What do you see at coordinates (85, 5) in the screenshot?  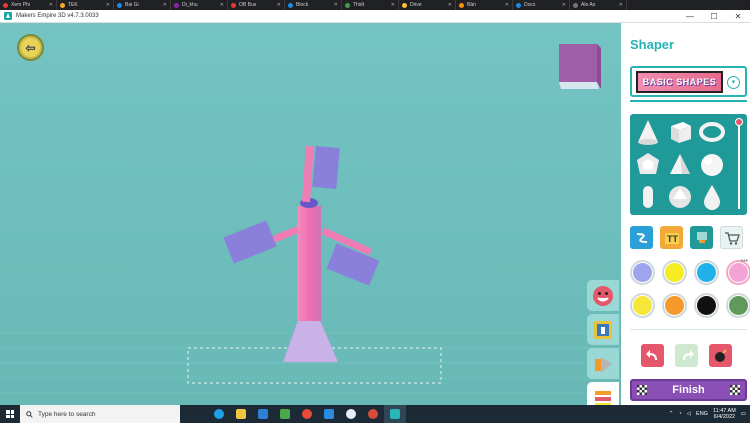 I see `browser-tab: TEK ✕` at bounding box center [85, 5].